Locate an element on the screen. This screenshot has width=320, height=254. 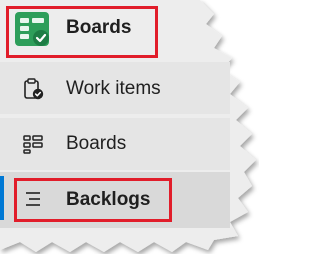
boards-grid-icon is located at coordinates (33, 144).